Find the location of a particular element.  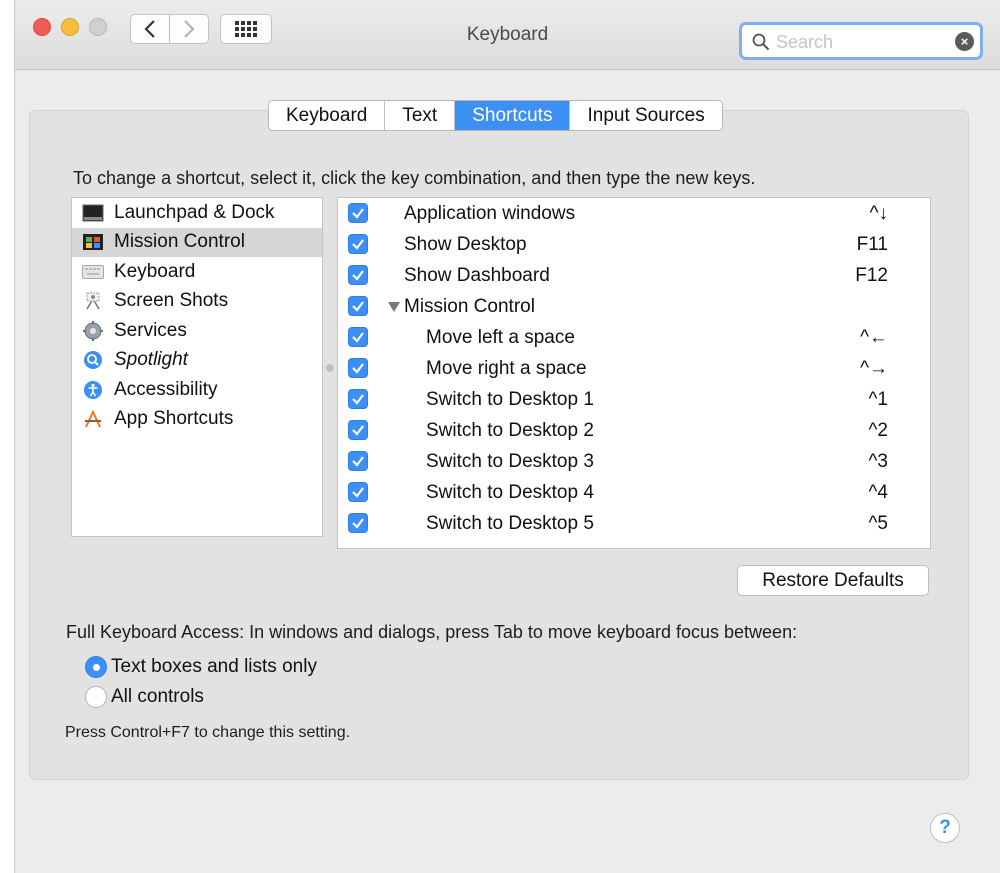

shortcut-key: ^2 is located at coordinates (878, 431).